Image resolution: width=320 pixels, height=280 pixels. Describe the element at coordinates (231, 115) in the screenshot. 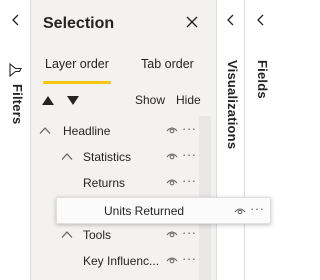

I see `visualizations-label: Visualizations` at that location.